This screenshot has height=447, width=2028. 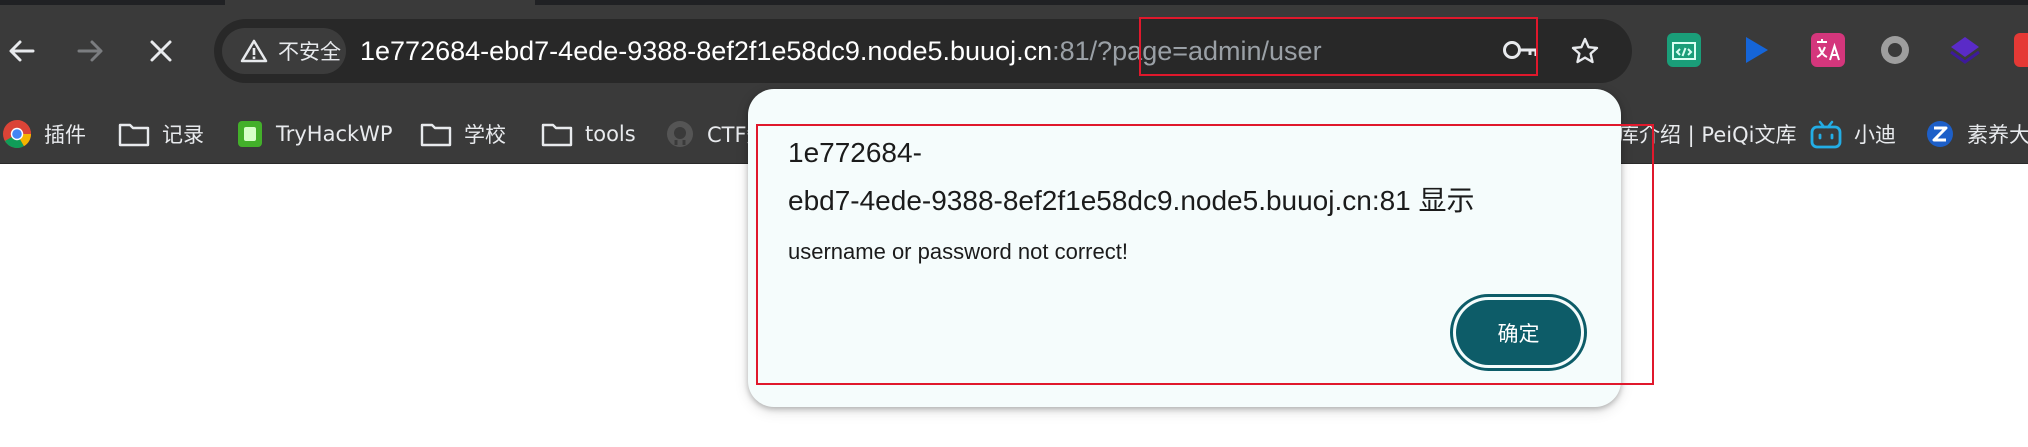 I want to click on security-label: 不安全, so click(x=309, y=52).